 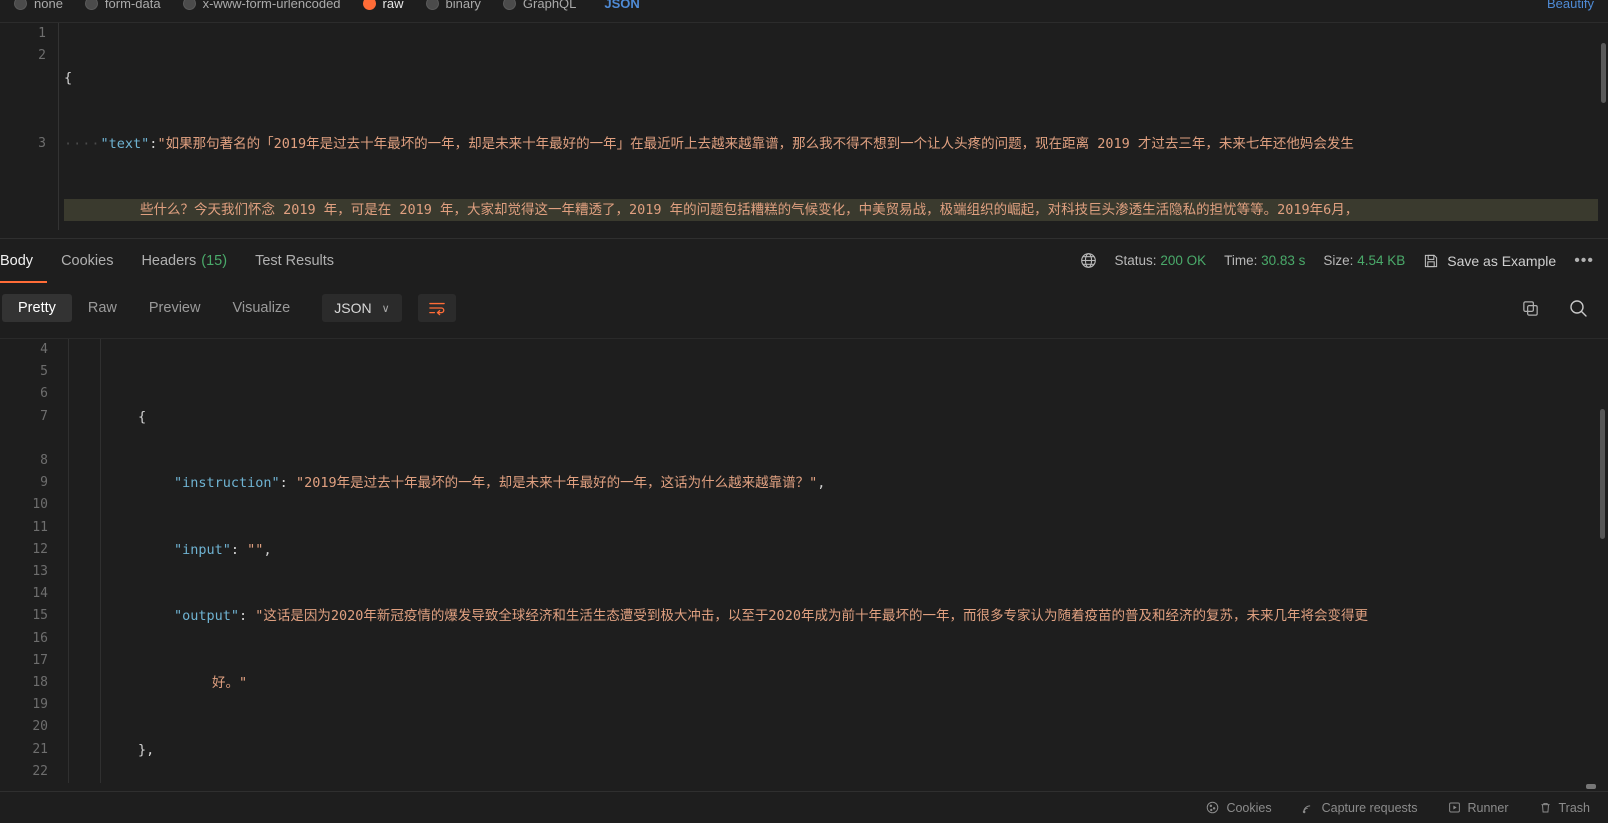 What do you see at coordinates (17, 260) in the screenshot?
I see `tab-body-label: Body` at bounding box center [17, 260].